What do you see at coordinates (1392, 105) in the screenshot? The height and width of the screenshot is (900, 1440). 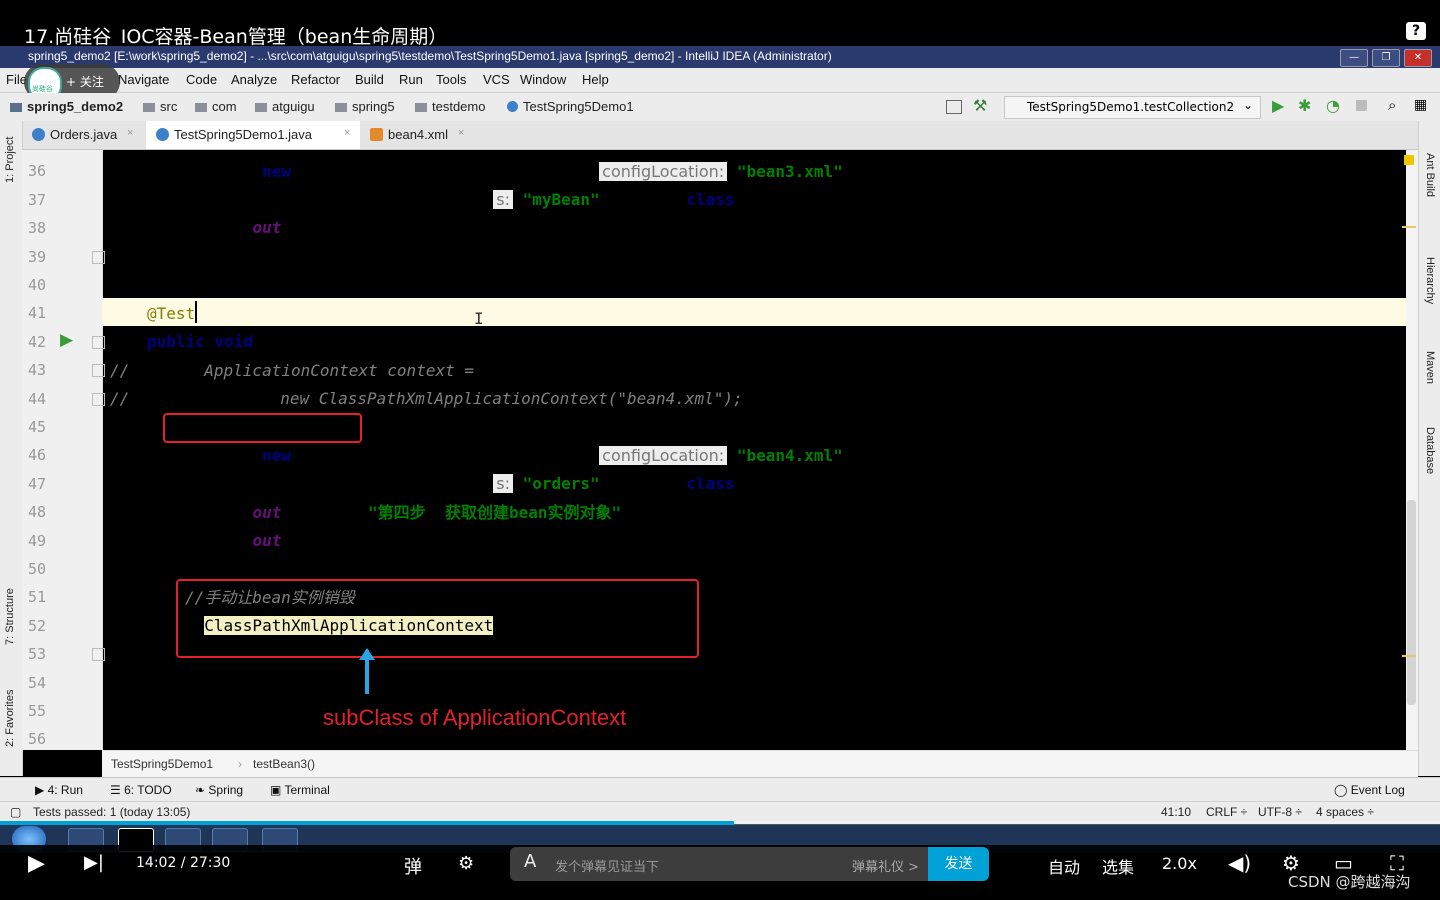 I see `search-icon: ⌕` at bounding box center [1392, 105].